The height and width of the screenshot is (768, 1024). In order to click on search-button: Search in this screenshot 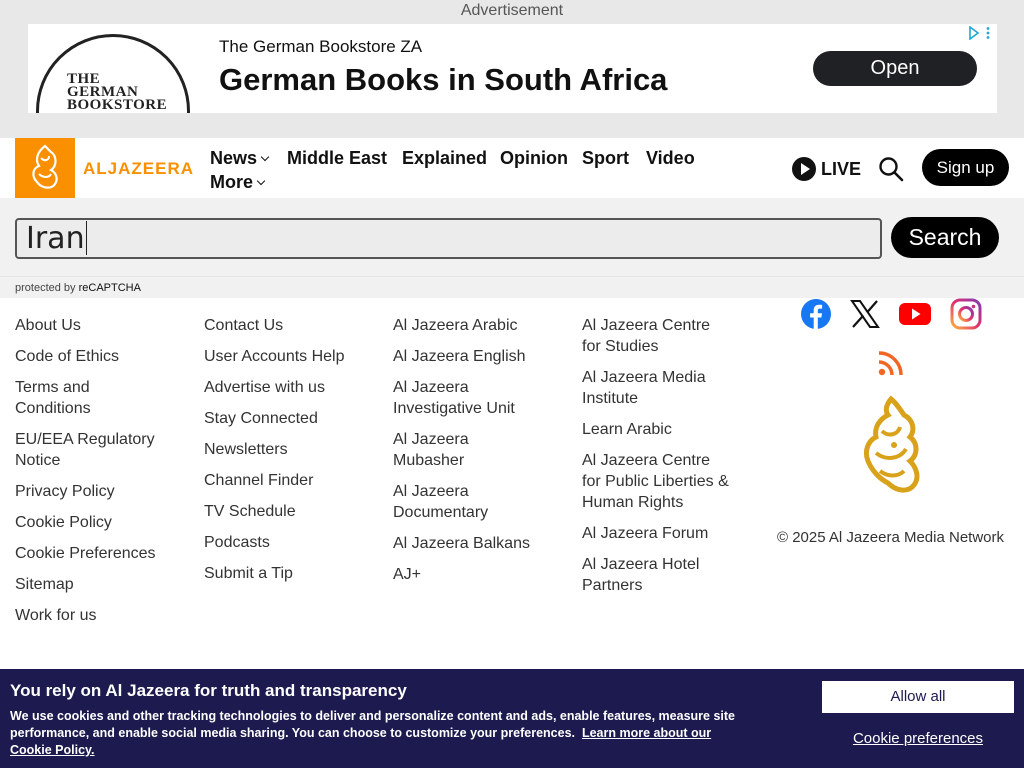, I will do `click(945, 237)`.